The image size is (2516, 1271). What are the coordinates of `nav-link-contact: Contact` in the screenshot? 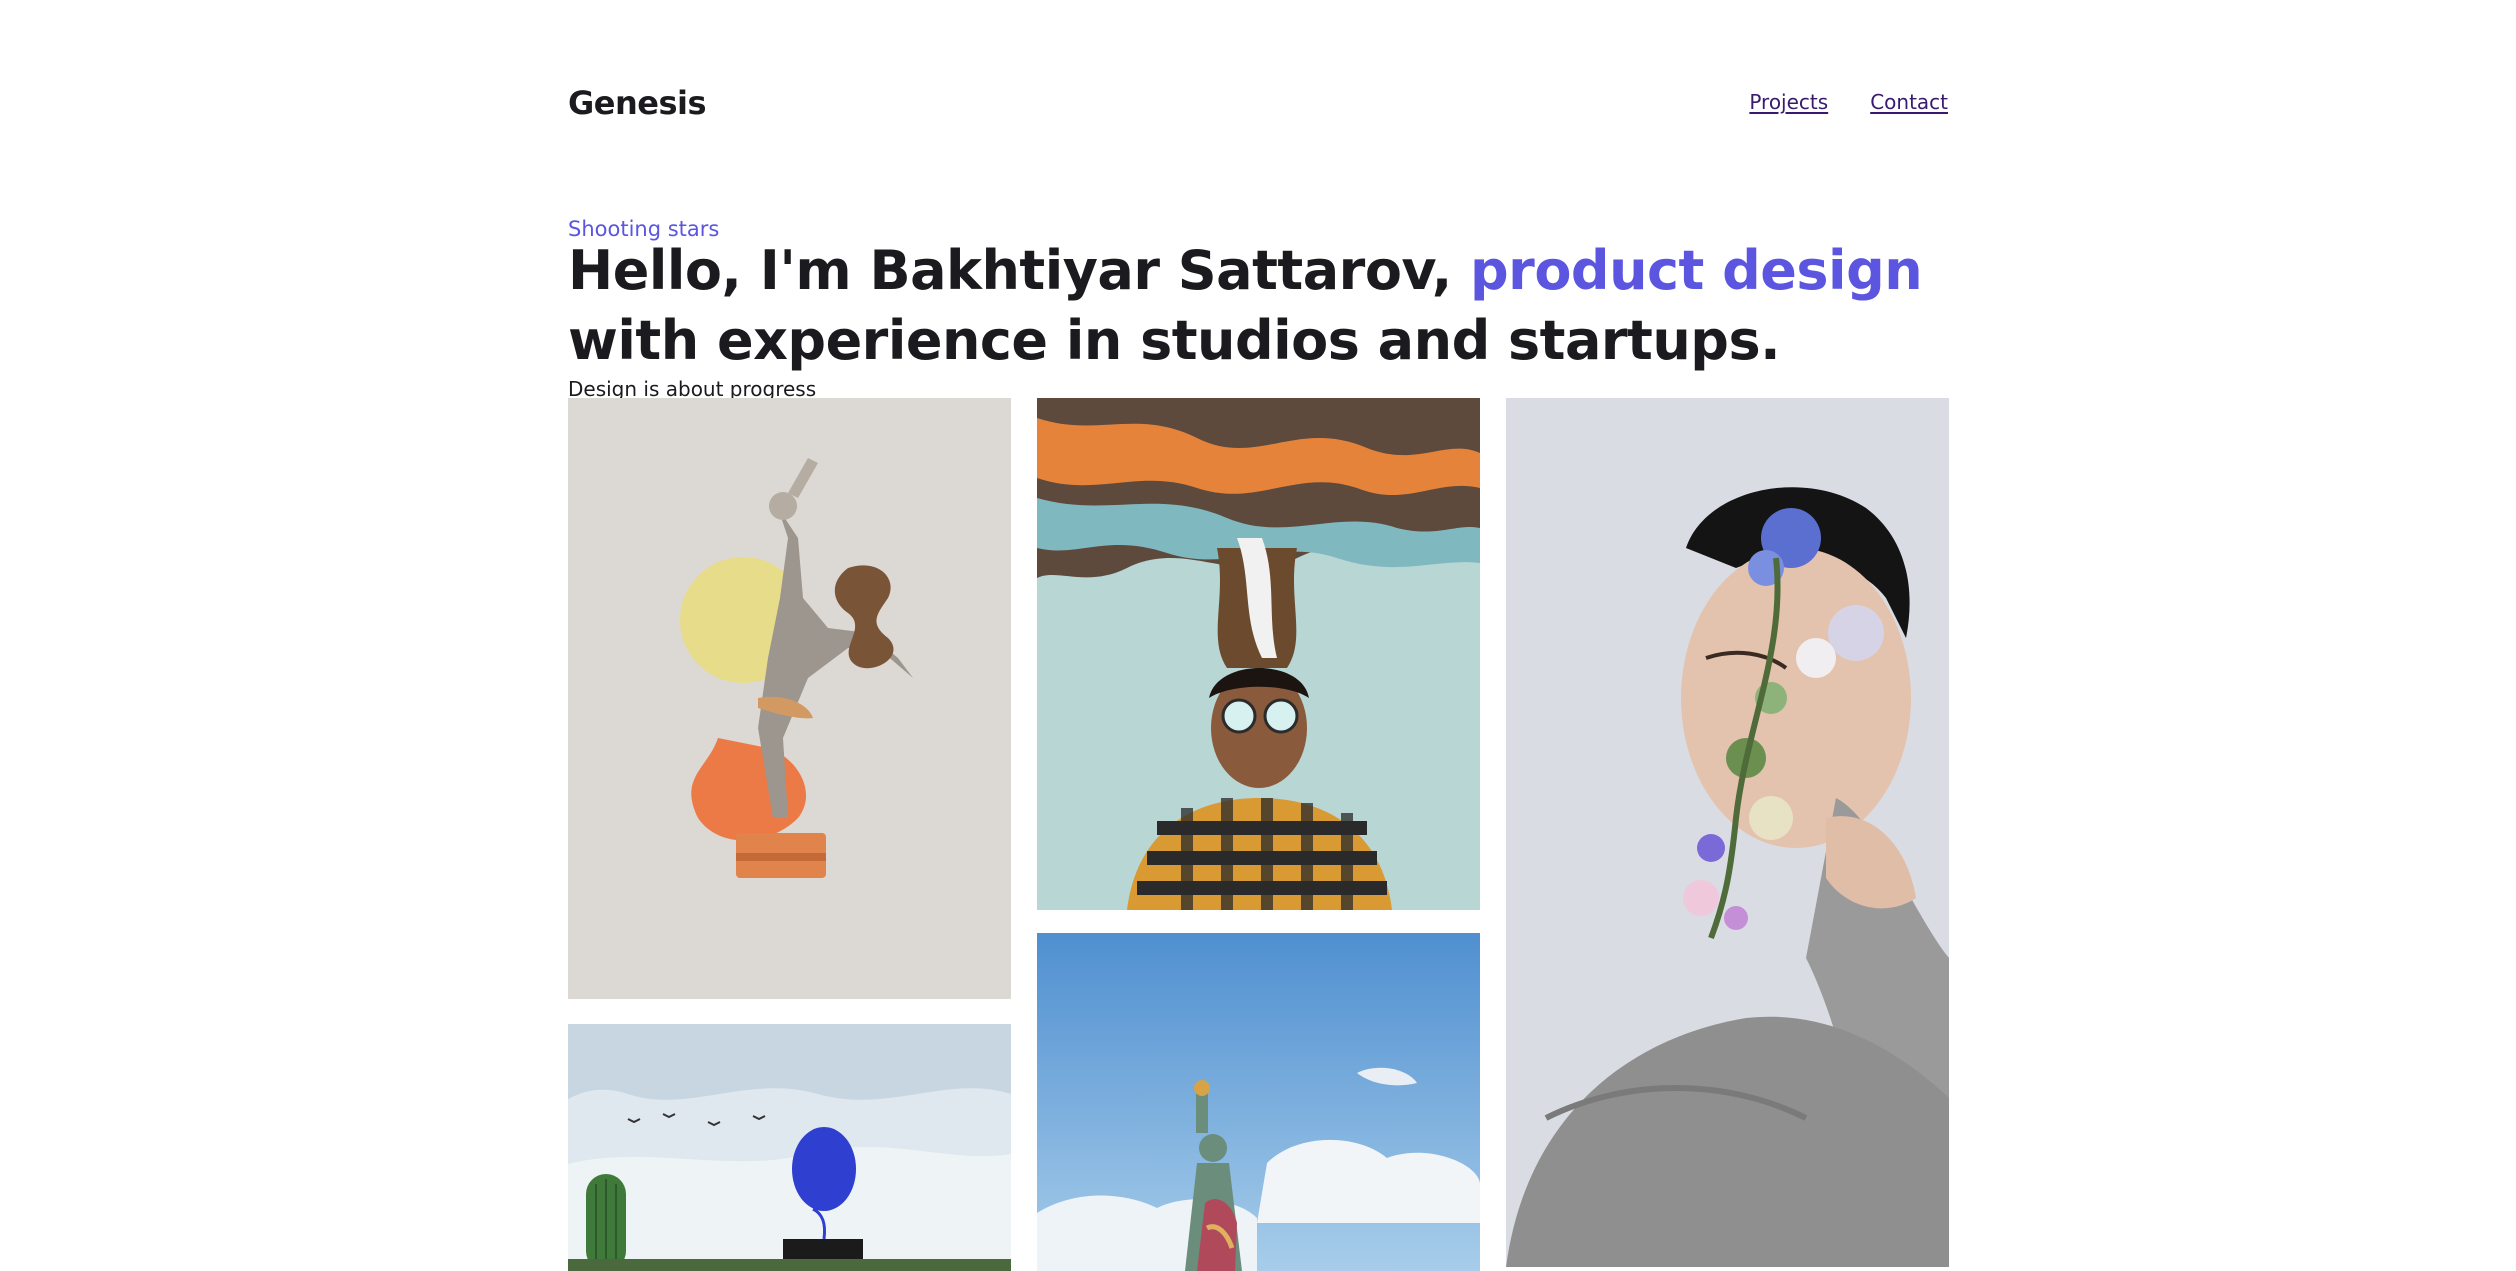 It's located at (1909, 102).